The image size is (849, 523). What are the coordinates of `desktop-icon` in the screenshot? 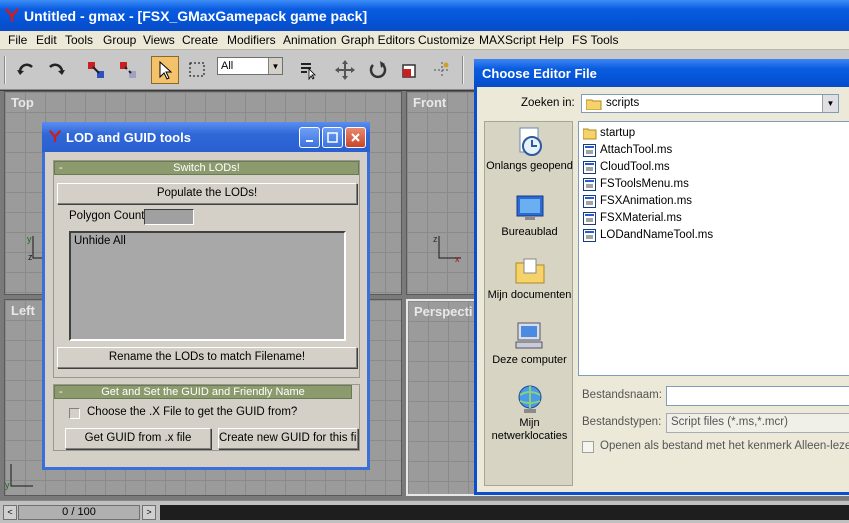 It's located at (529, 207).